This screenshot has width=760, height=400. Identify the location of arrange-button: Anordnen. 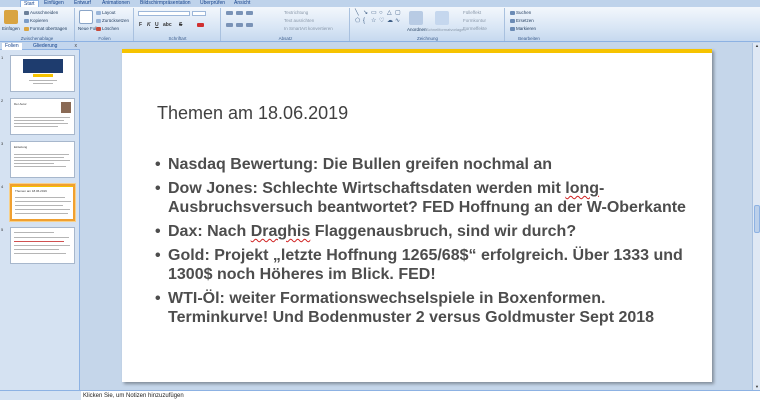
(417, 29).